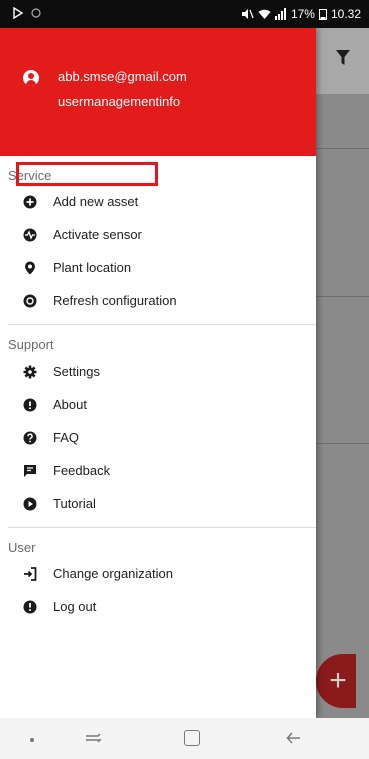 This screenshot has height=759, width=369. Describe the element at coordinates (30, 438) in the screenshot. I see `question-icon` at that location.